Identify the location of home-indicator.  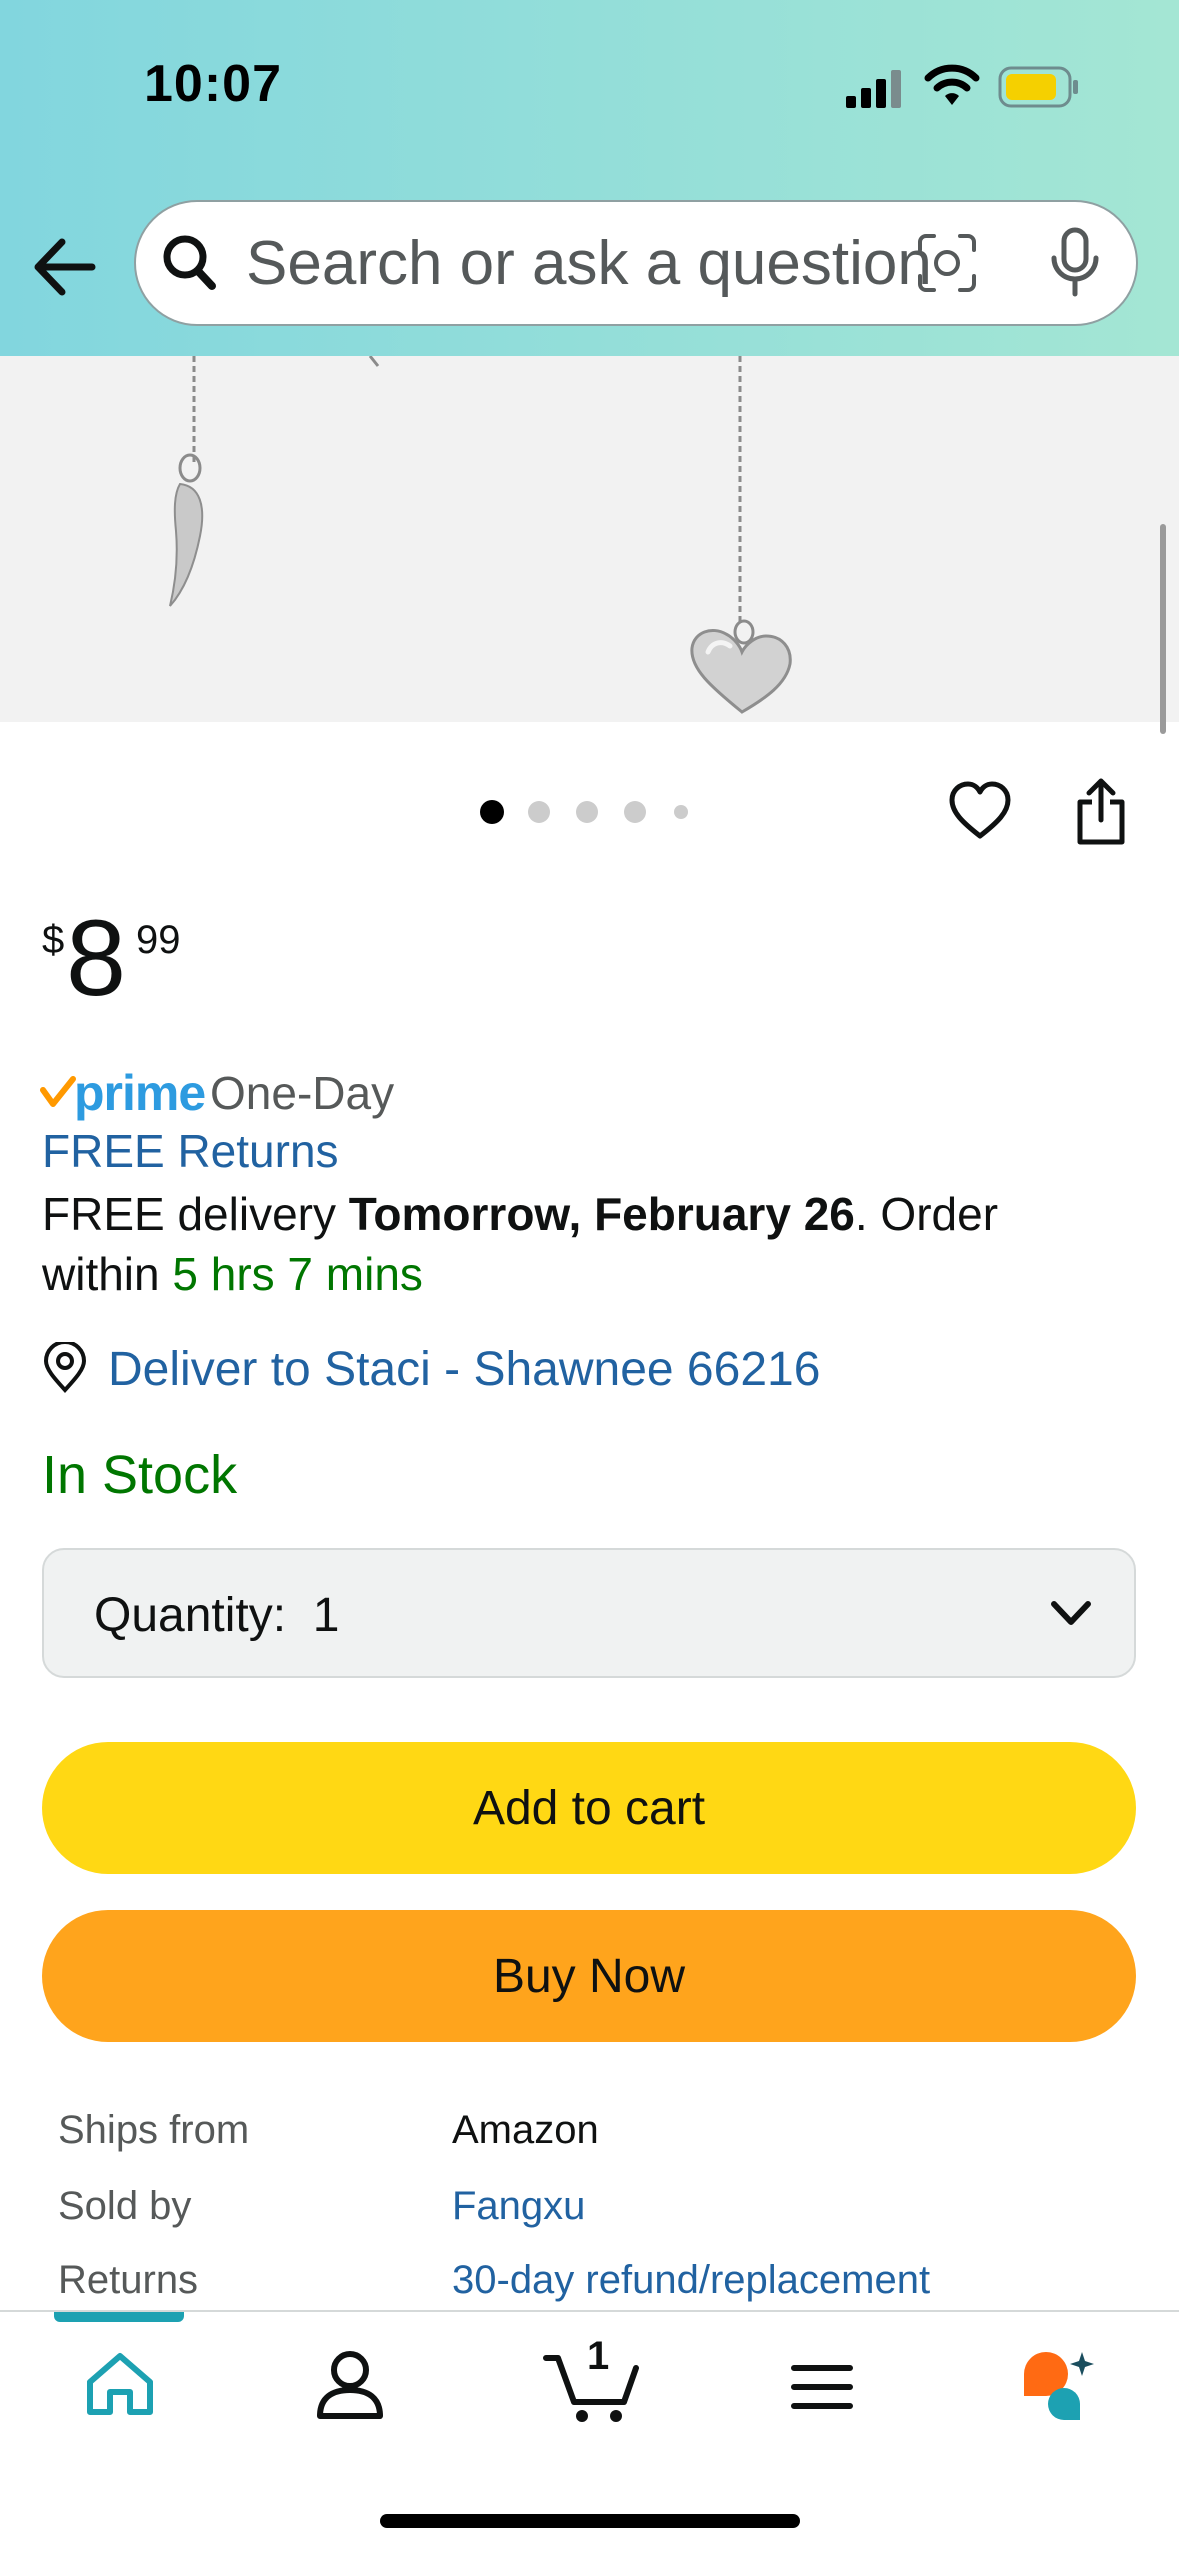
(590, 2521).